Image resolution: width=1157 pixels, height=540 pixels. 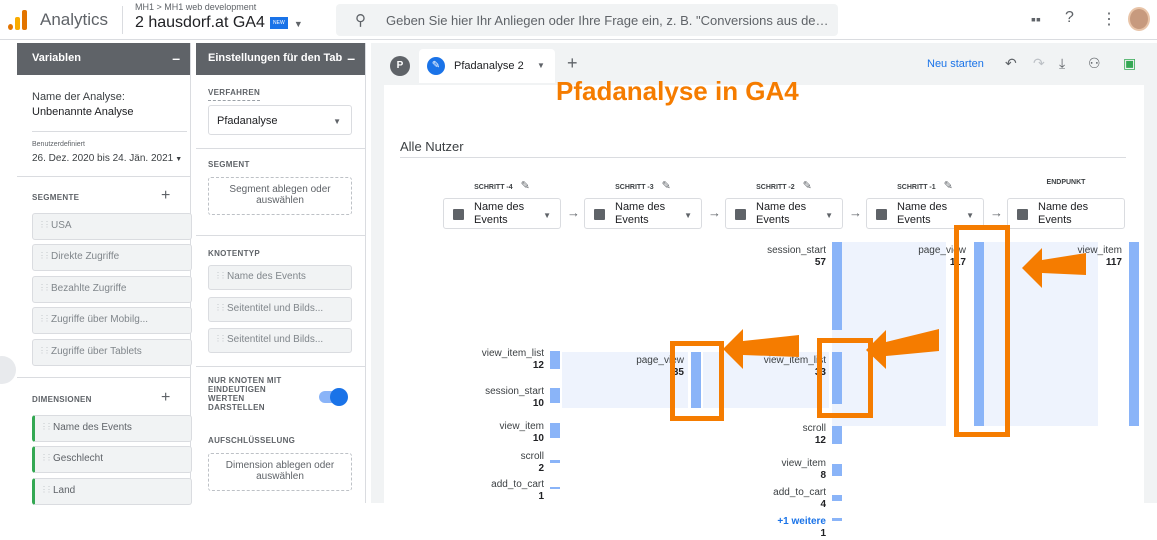 I want to click on segment-chip: Zugriffe über Tablets, so click(x=112, y=352).